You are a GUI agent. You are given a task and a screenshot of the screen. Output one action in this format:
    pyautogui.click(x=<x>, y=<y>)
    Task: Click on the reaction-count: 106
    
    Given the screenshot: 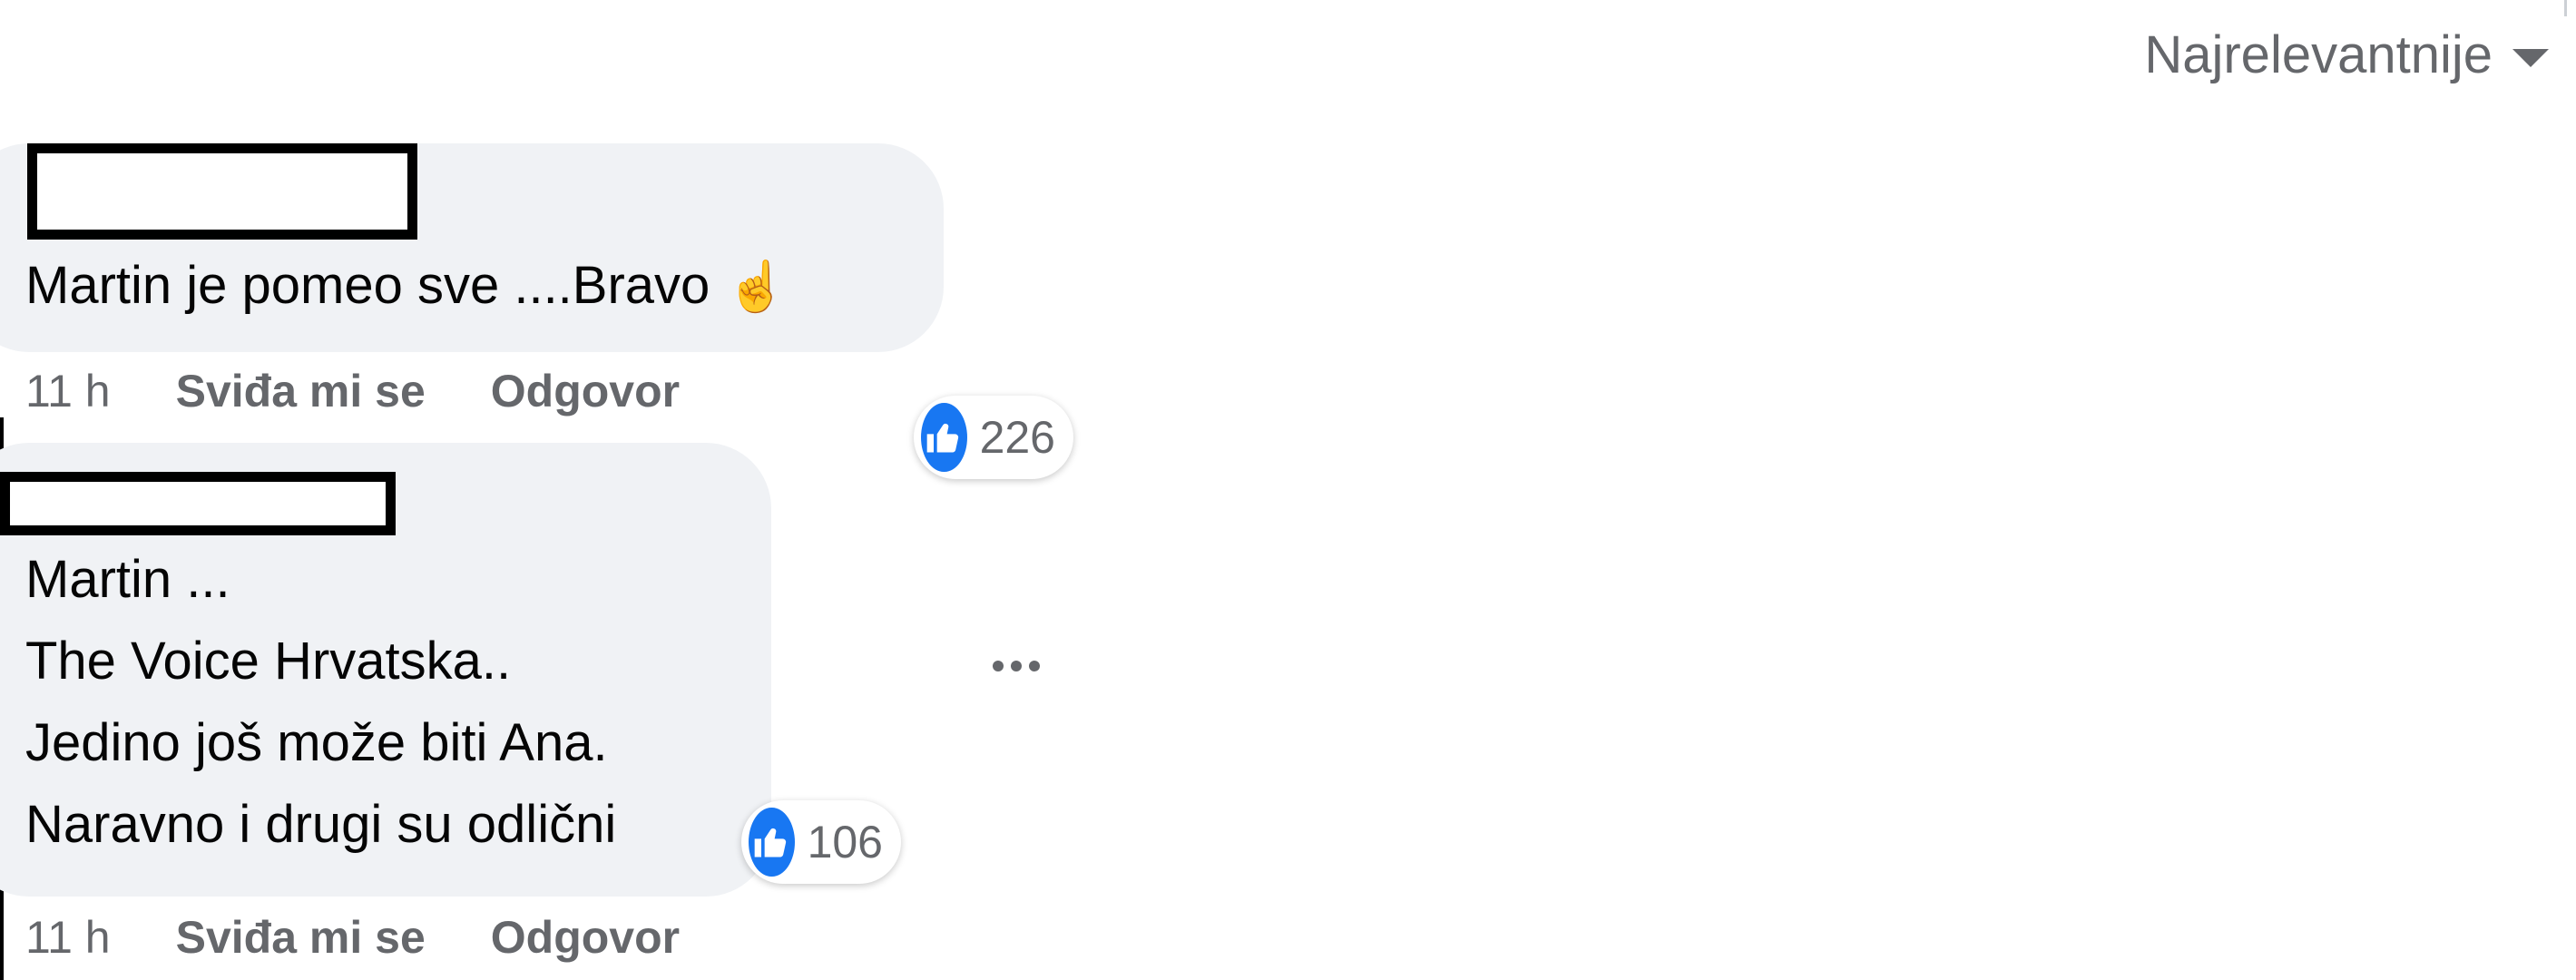 What is the action you would take?
    pyautogui.click(x=845, y=842)
    